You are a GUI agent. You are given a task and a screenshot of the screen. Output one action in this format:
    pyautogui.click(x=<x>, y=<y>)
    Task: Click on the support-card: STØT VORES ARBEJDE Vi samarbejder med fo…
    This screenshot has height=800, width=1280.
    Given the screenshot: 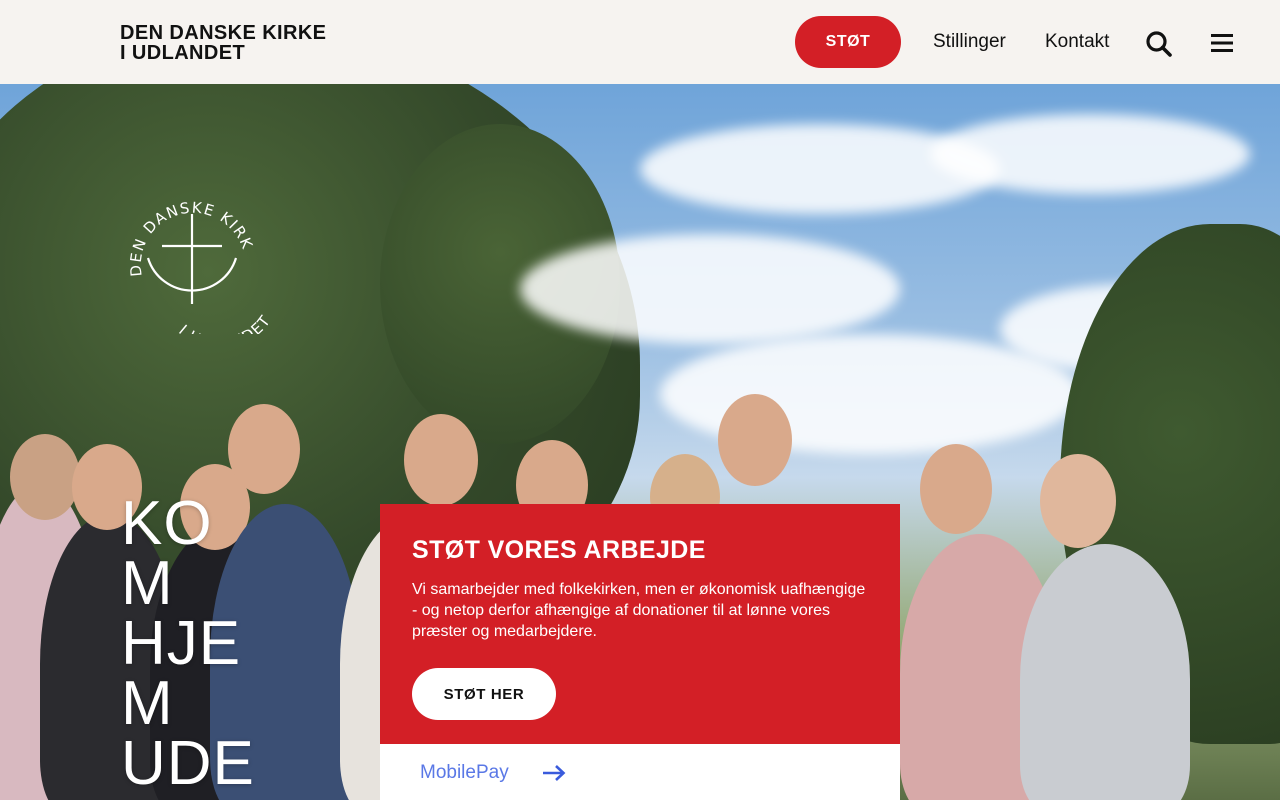 What is the action you would take?
    pyautogui.click(x=640, y=624)
    